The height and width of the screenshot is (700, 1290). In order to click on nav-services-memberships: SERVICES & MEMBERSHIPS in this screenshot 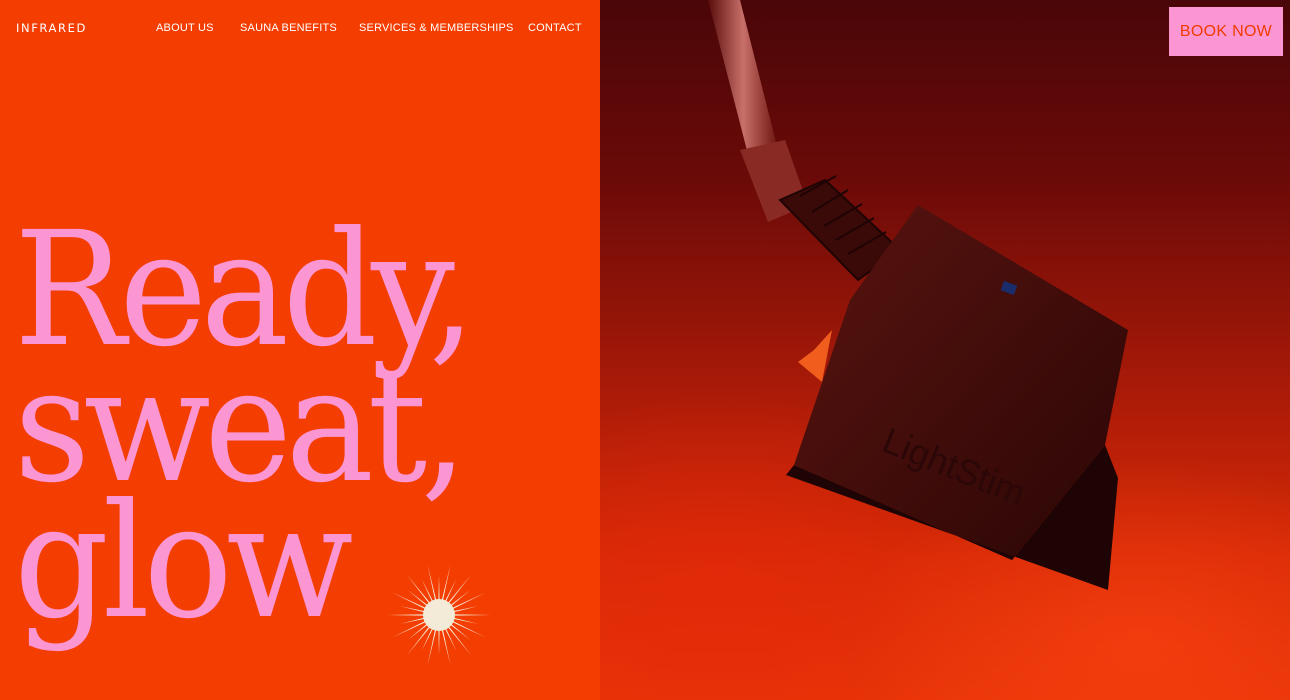, I will do `click(436, 28)`.